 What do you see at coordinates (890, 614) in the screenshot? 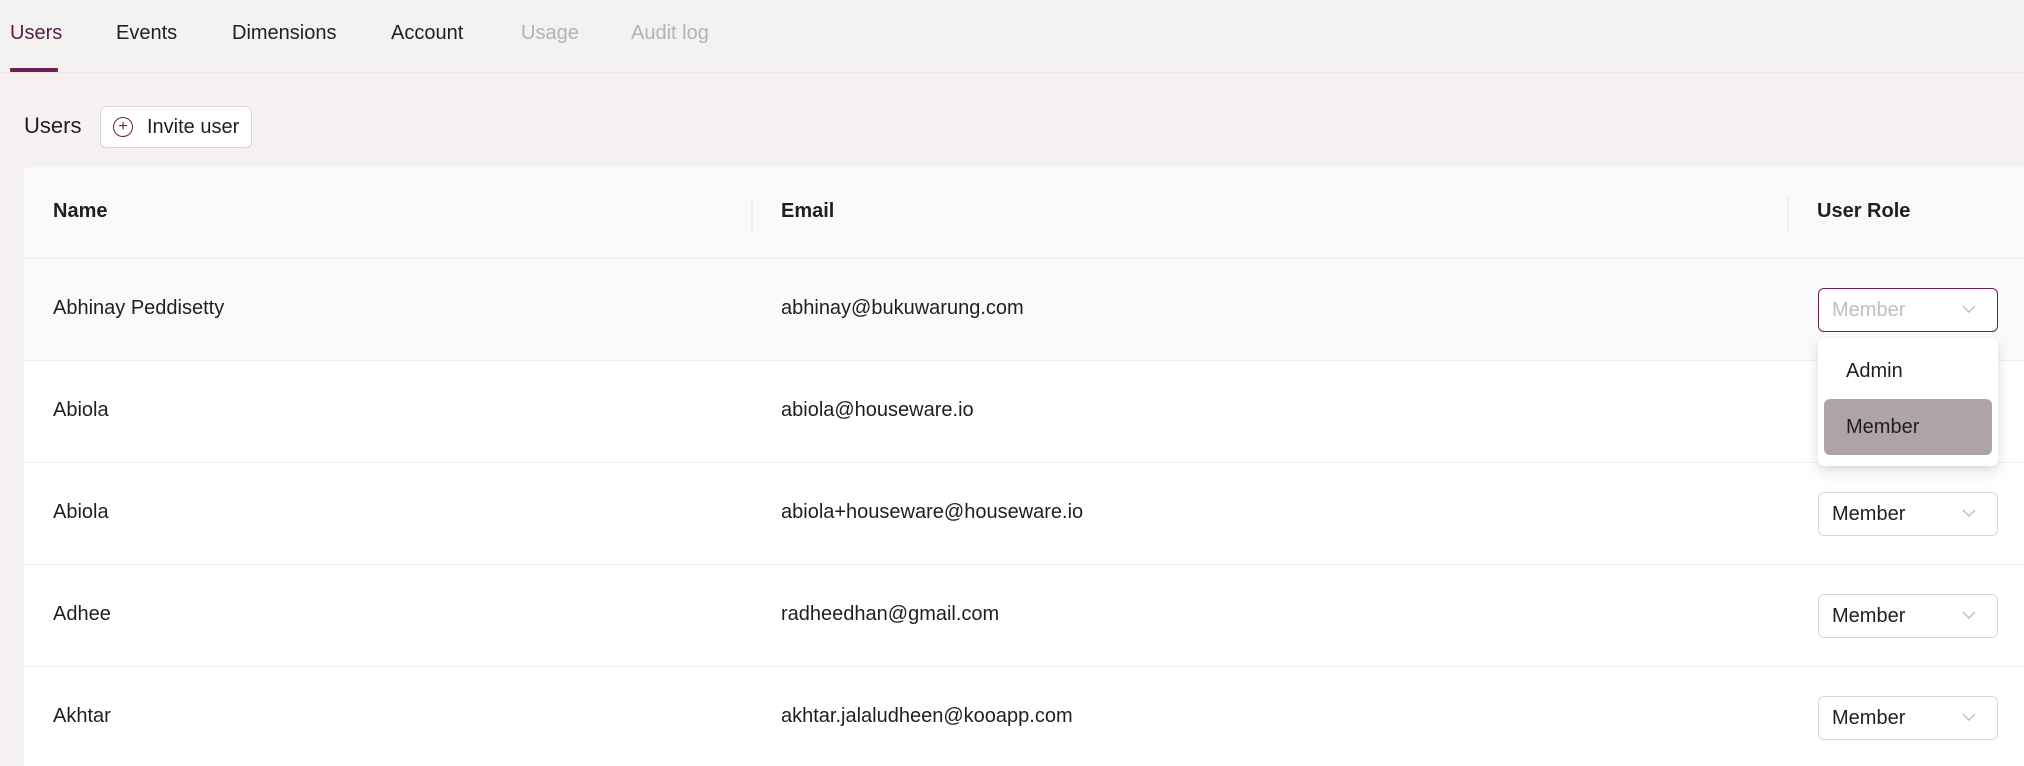
I see `user-email: radheedhan@gmail.com` at bounding box center [890, 614].